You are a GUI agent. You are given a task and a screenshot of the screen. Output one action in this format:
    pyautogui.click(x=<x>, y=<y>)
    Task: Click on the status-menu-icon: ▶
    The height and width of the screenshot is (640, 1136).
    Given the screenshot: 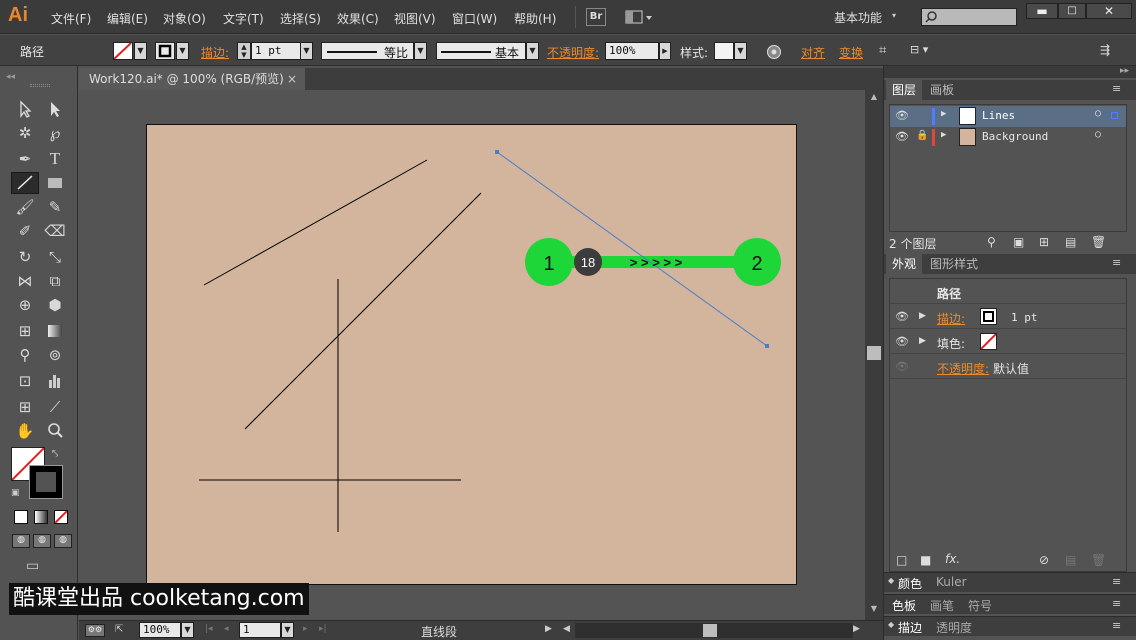 What is the action you would take?
    pyautogui.click(x=548, y=629)
    